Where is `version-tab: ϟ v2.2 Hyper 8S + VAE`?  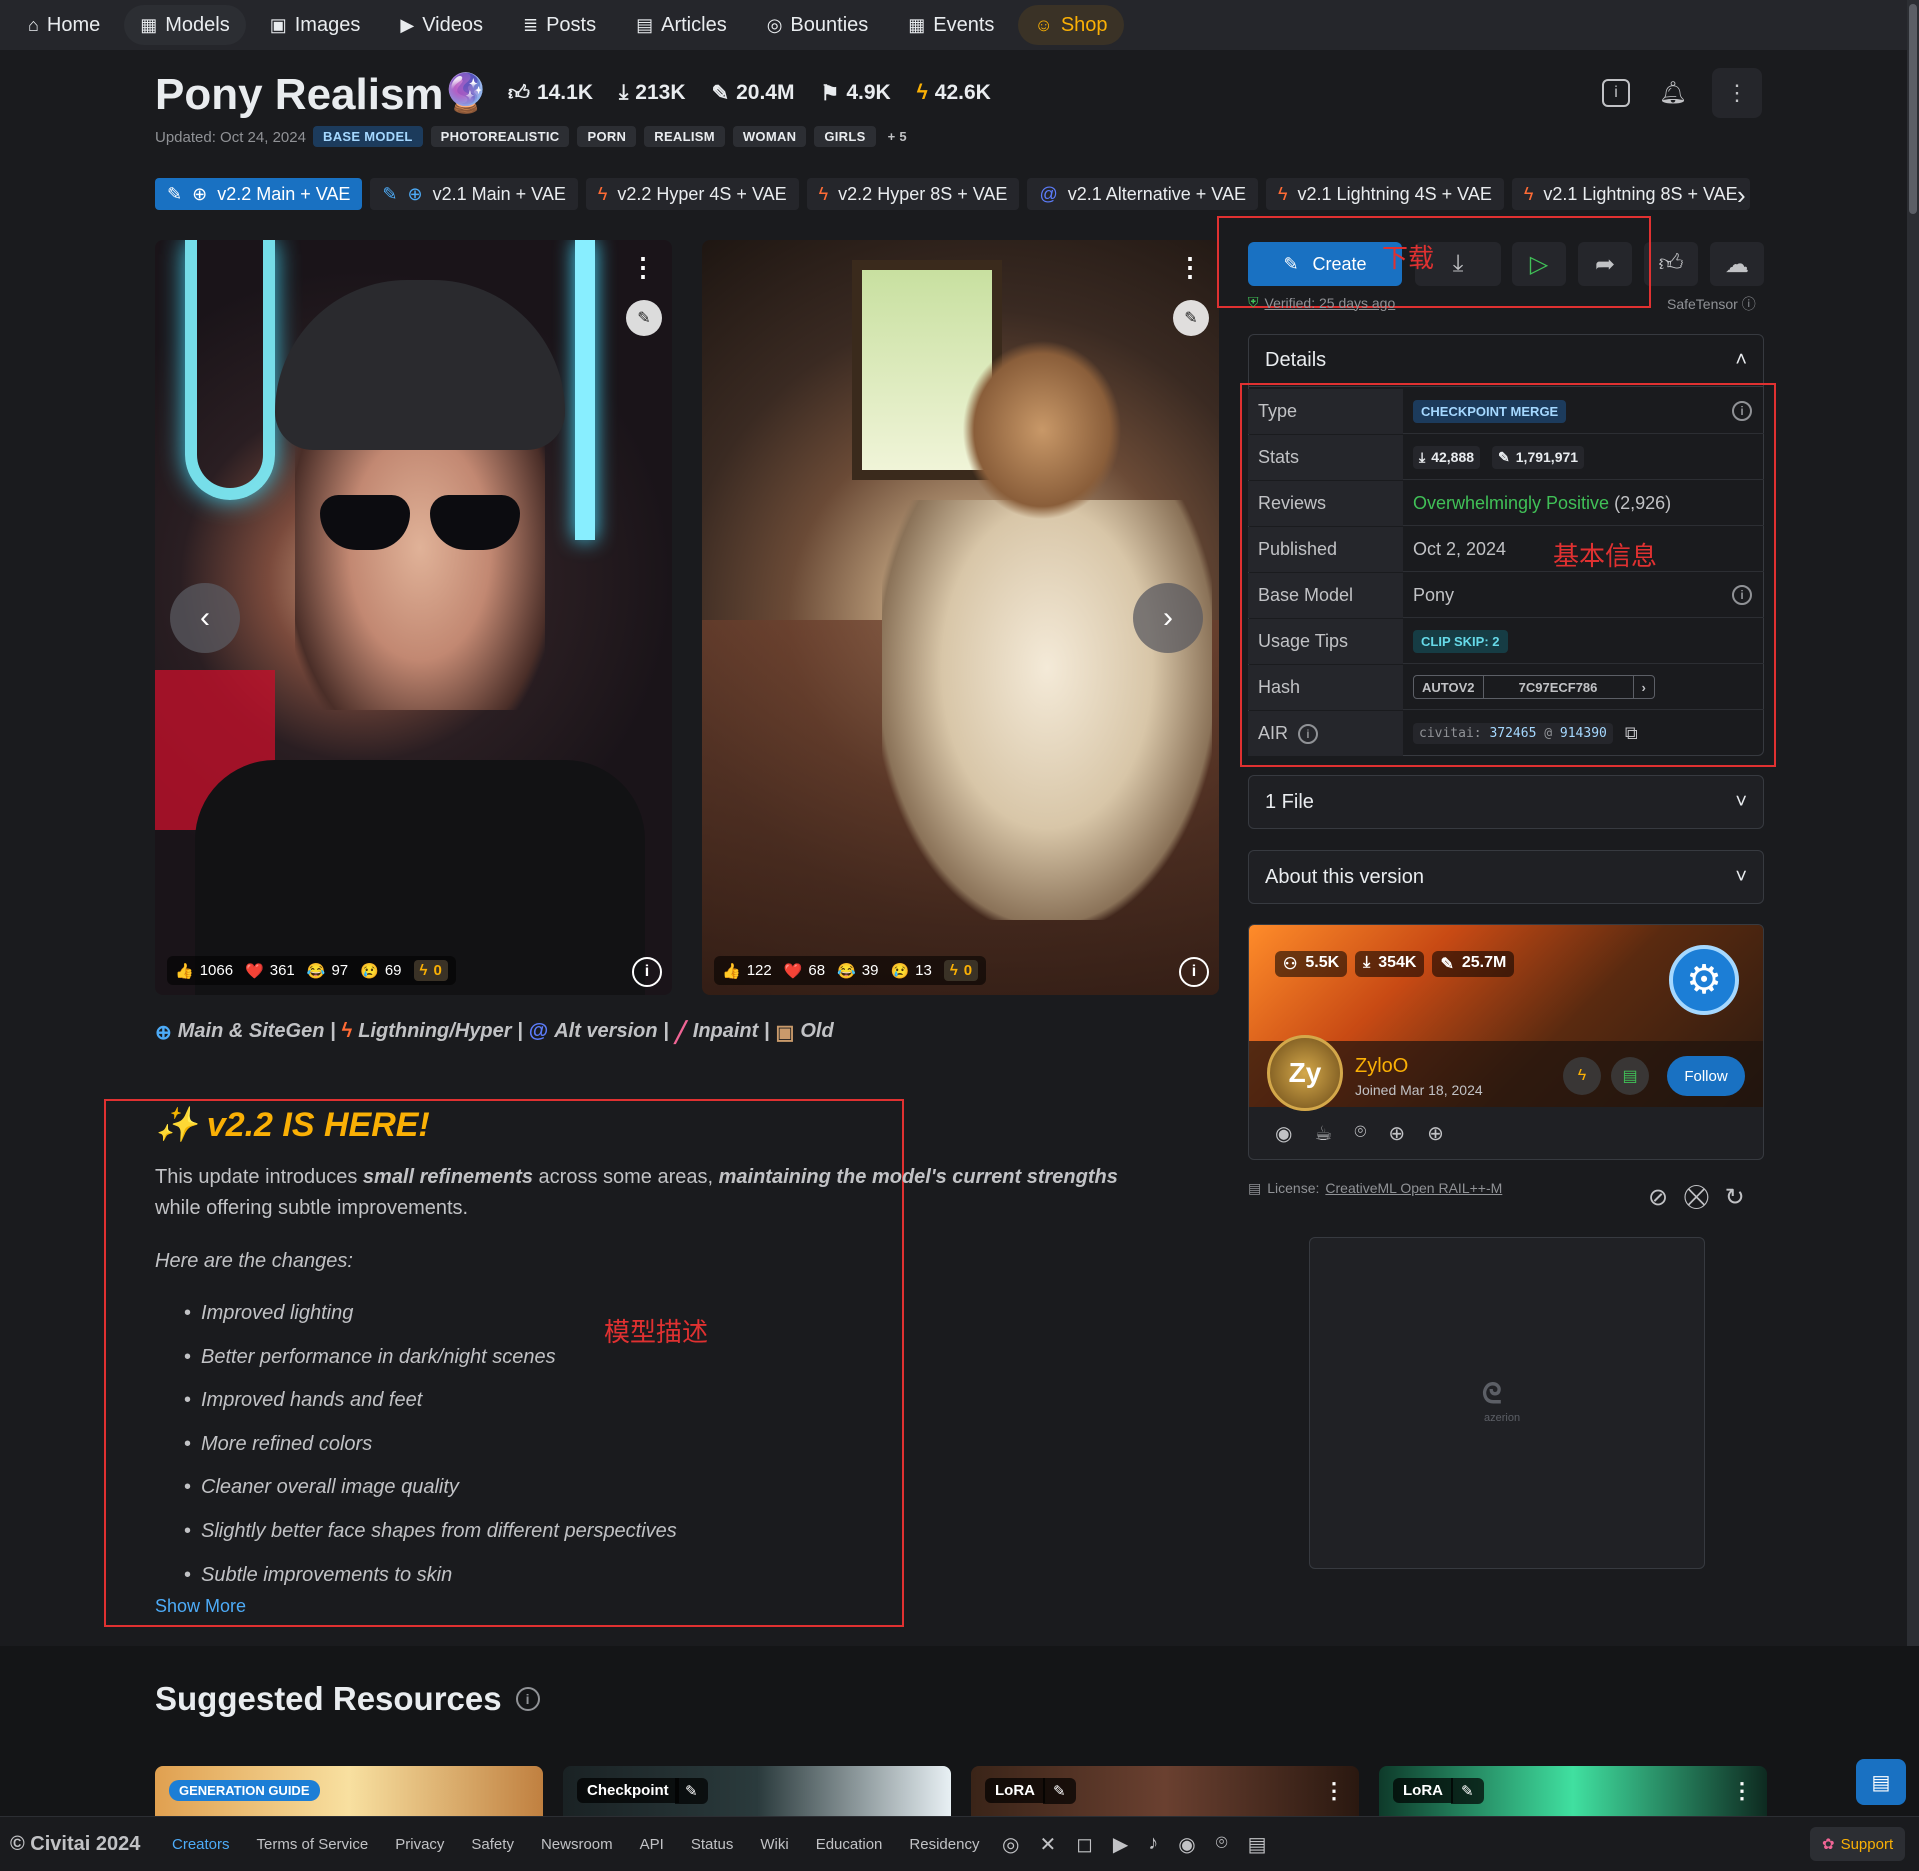
version-tab: ϟ v2.2 Hyper 8S + VAE is located at coordinates (913, 194).